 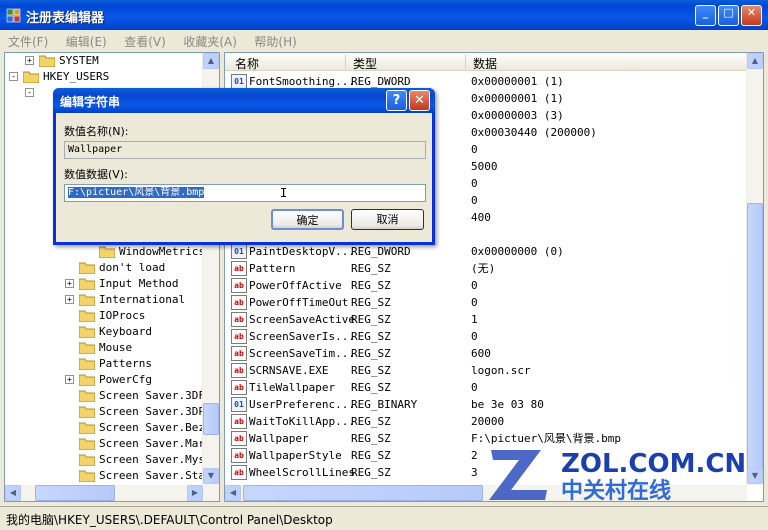 I want to click on scroll-down-button: ▼, so click(x=211, y=476).